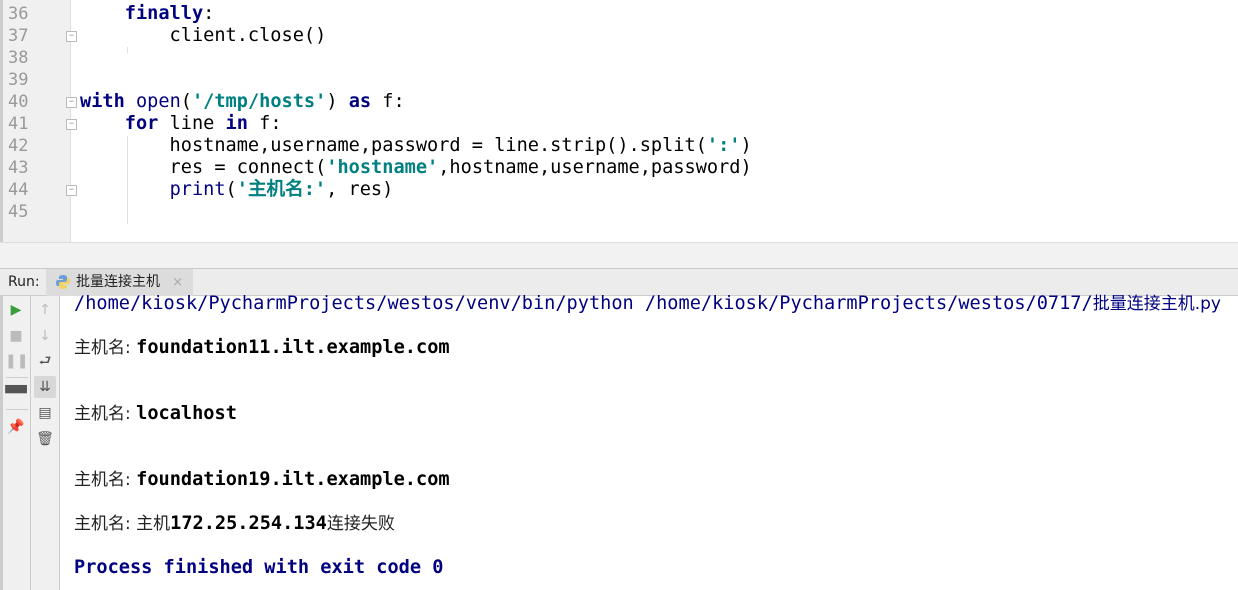 The height and width of the screenshot is (590, 1238). I want to click on indent-guide, so click(127, 50).